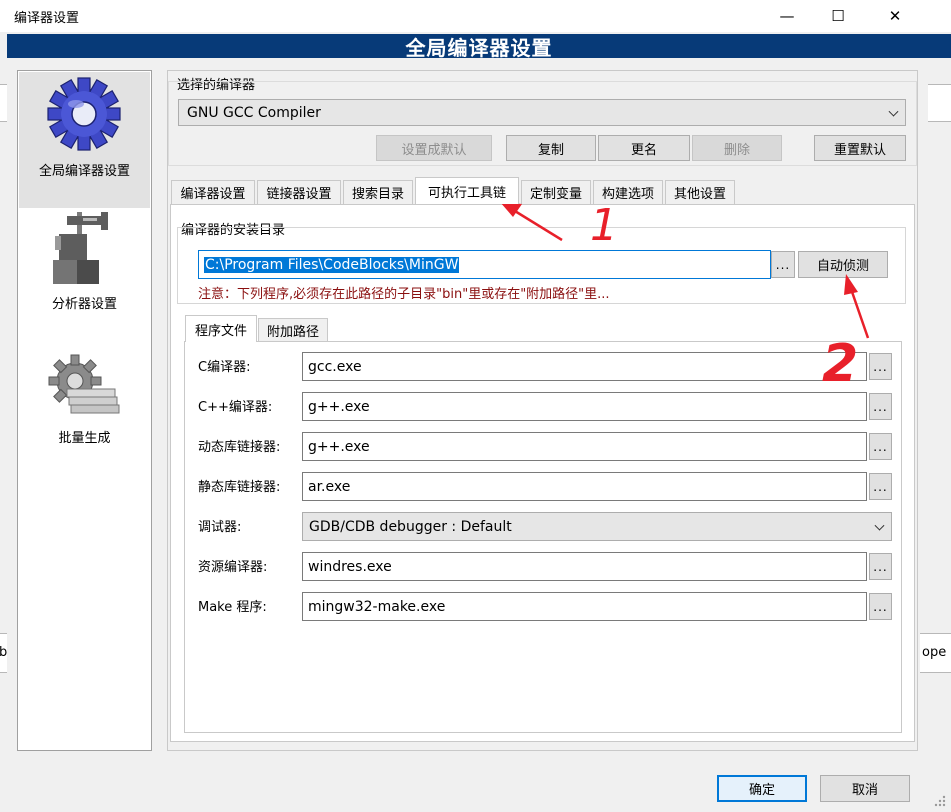 The width and height of the screenshot is (951, 812). Describe the element at coordinates (840, 364) in the screenshot. I see `annotation-number-2: 2` at that location.